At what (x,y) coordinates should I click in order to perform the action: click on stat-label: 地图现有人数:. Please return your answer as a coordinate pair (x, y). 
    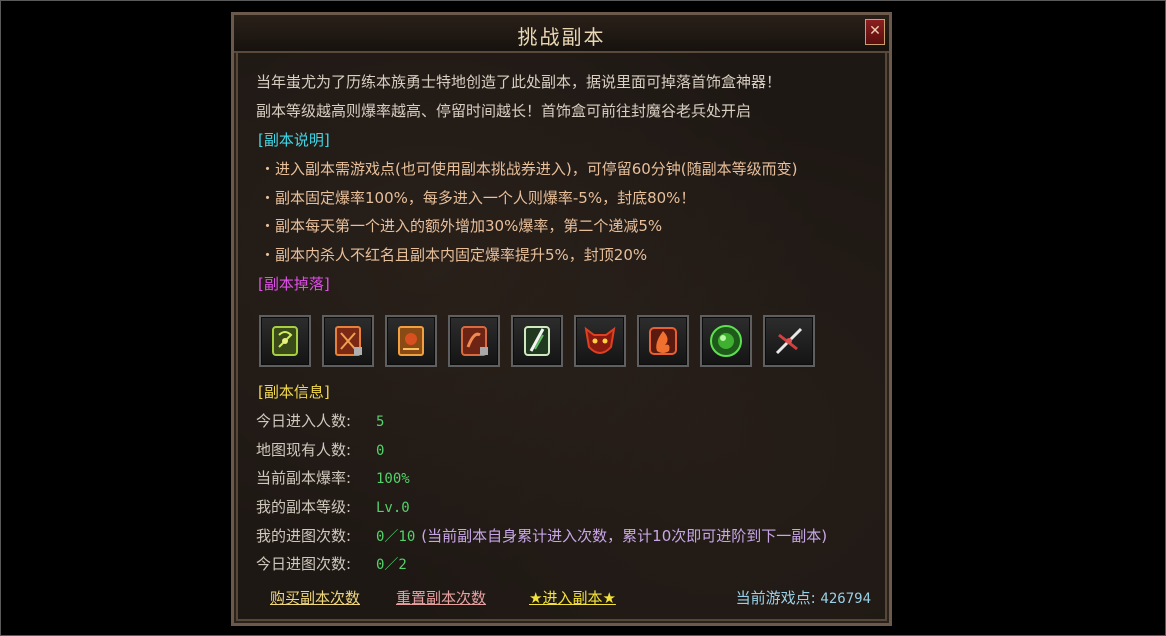
    Looking at the image, I should click on (304, 450).